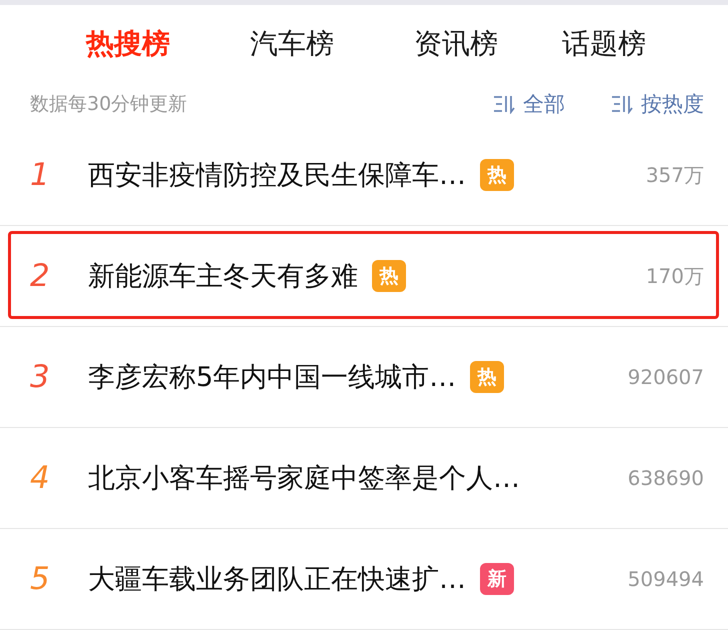  I want to click on filter-button: 按热度, so click(657, 104).